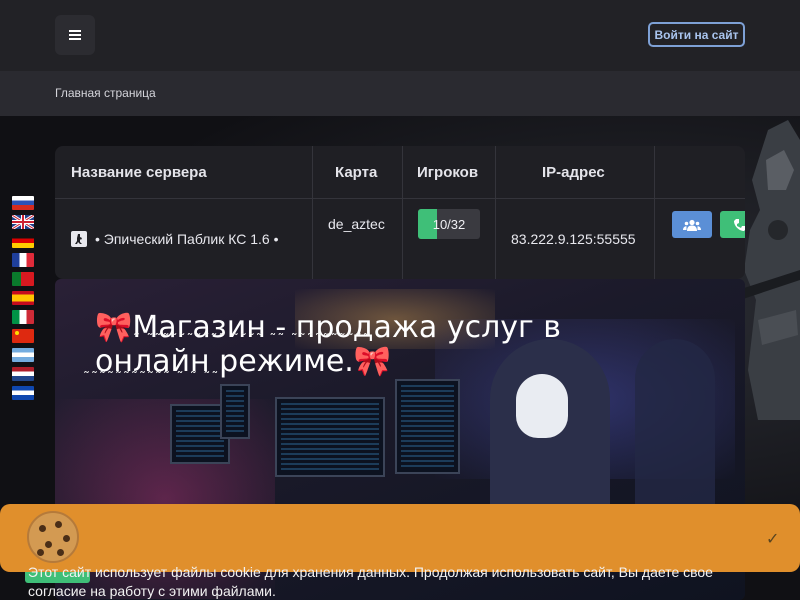 The image size is (800, 600). I want to click on hamburger-icon, so click(75, 35).